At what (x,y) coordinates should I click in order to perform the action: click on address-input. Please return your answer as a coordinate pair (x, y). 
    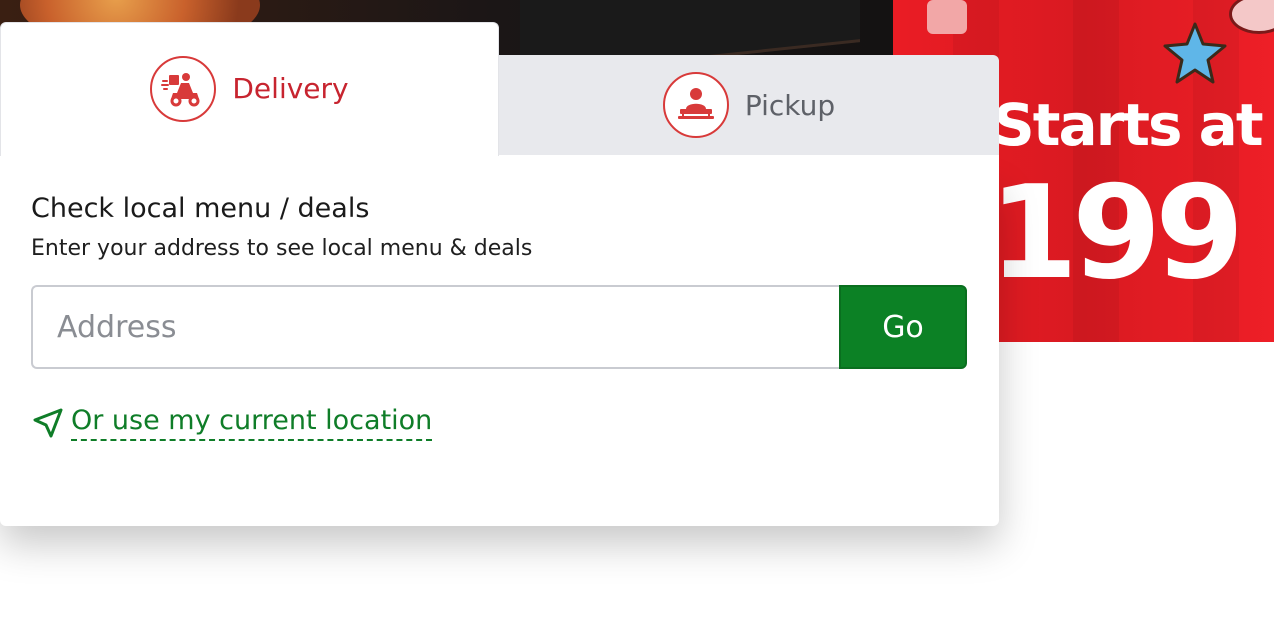
    Looking at the image, I should click on (435, 327).